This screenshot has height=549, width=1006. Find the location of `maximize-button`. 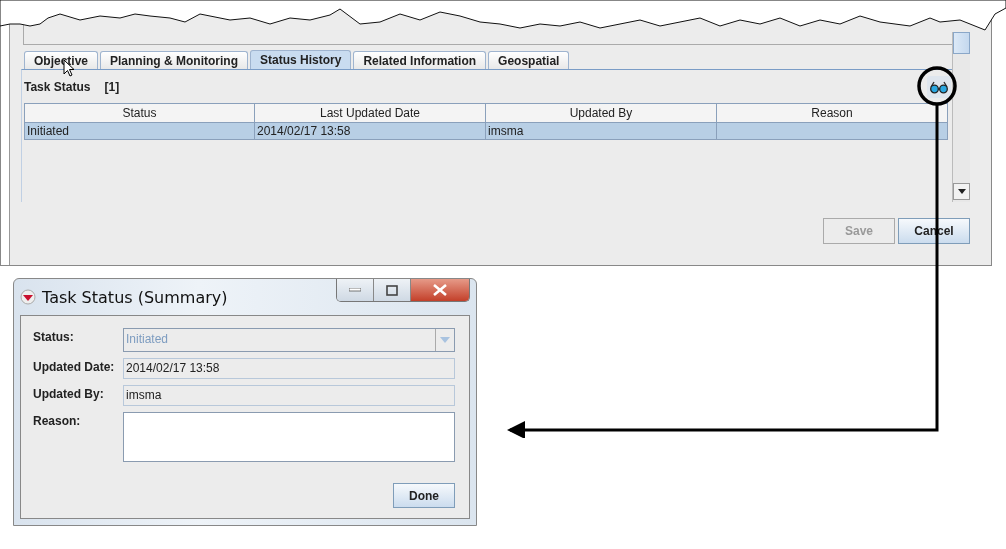

maximize-button is located at coordinates (392, 290).